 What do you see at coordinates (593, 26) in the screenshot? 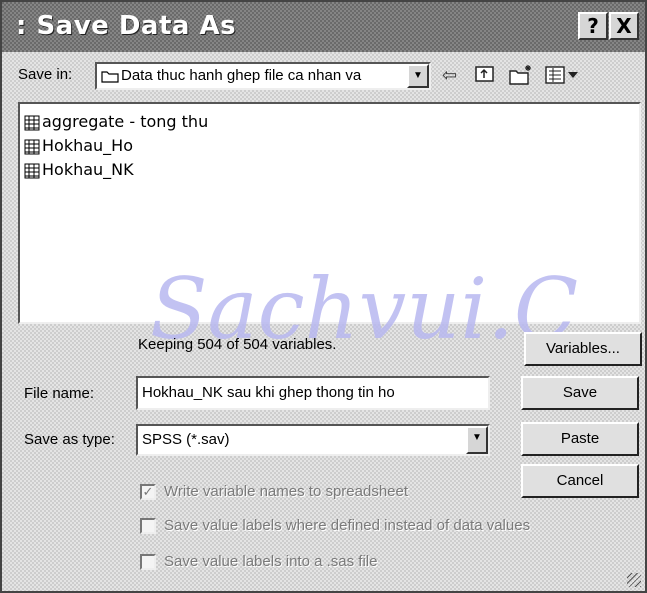
I see `help-button: ?` at bounding box center [593, 26].